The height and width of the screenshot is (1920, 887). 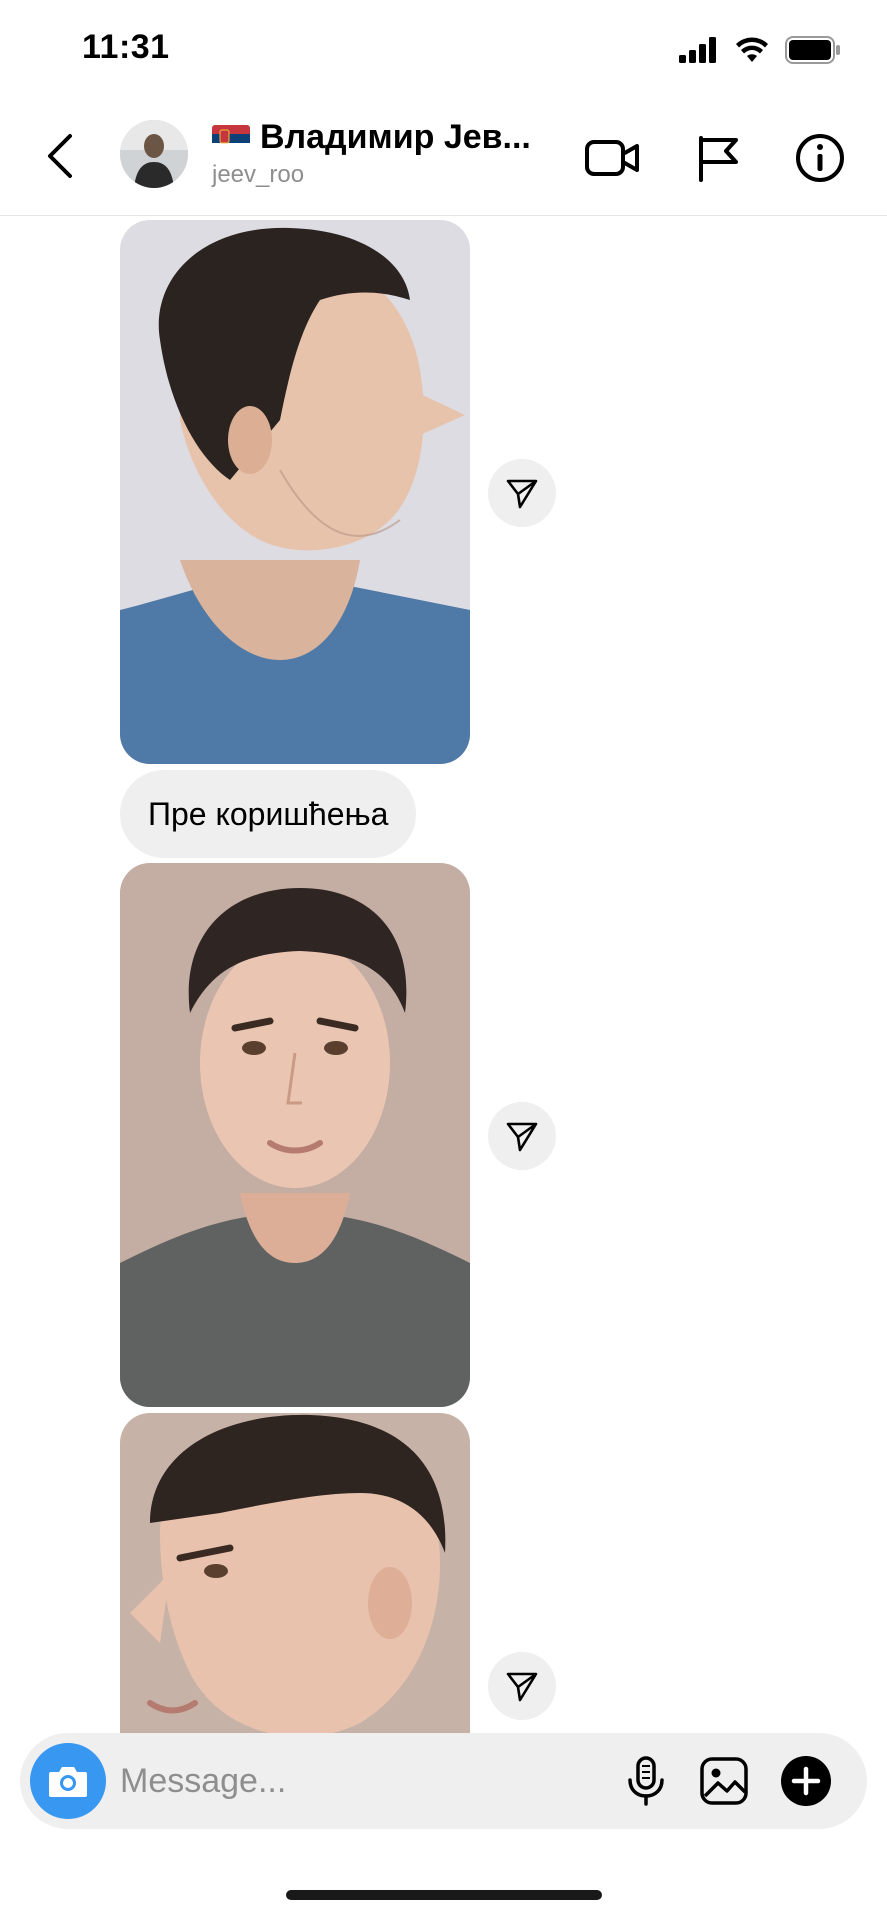 I want to click on message-input, so click(x=360, y=1781).